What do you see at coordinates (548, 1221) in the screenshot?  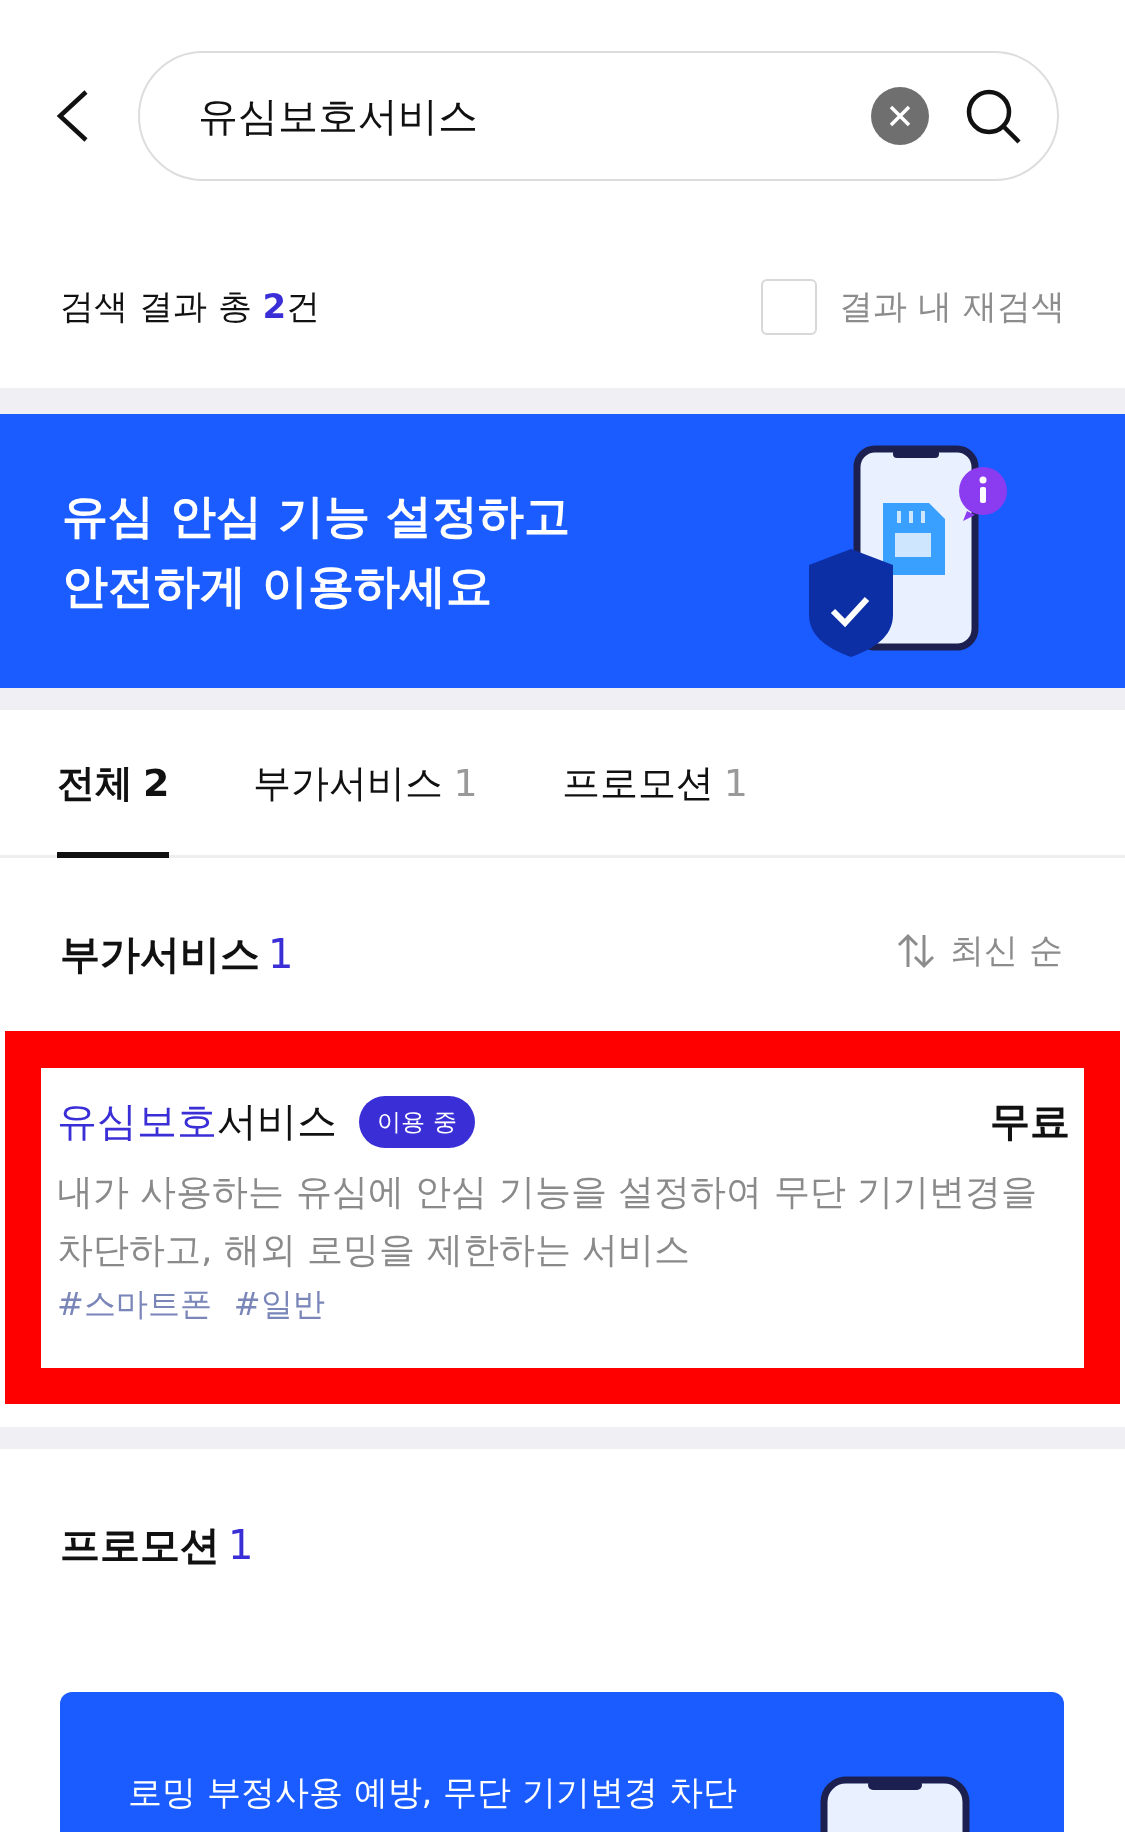 I see `service-description: 내가 사용하는 유심에 안심 기능을 설정하여 무단 기기변경을 차단하고, 해외 로밍을 제한하는 서비스` at bounding box center [548, 1221].